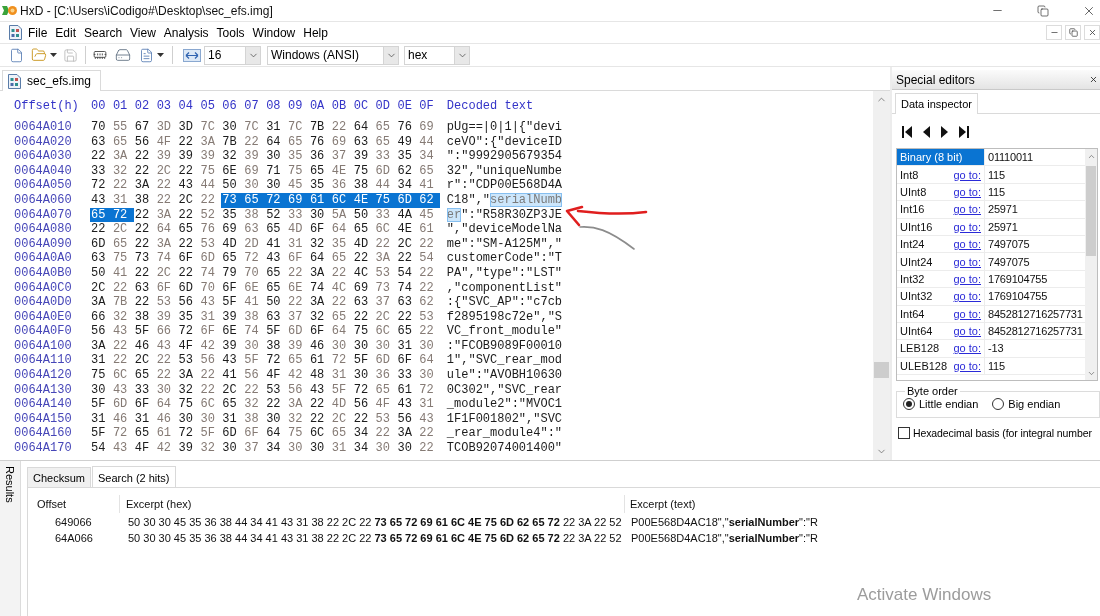 The image size is (1100, 616). What do you see at coordinates (941, 279) in the screenshot?
I see `table-cell: Int32 go to:` at bounding box center [941, 279].